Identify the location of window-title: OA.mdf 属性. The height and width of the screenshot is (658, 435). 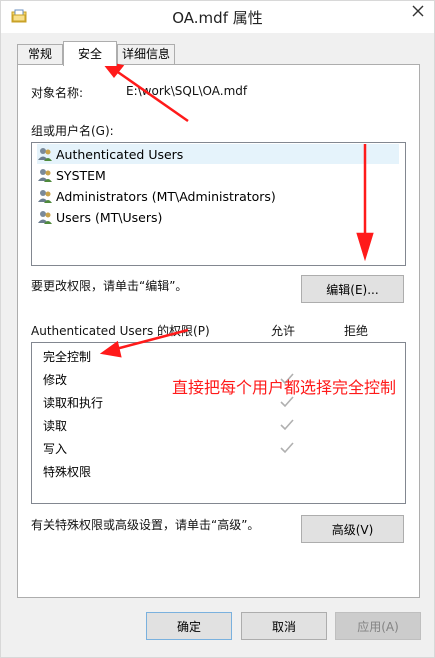
(217, 18).